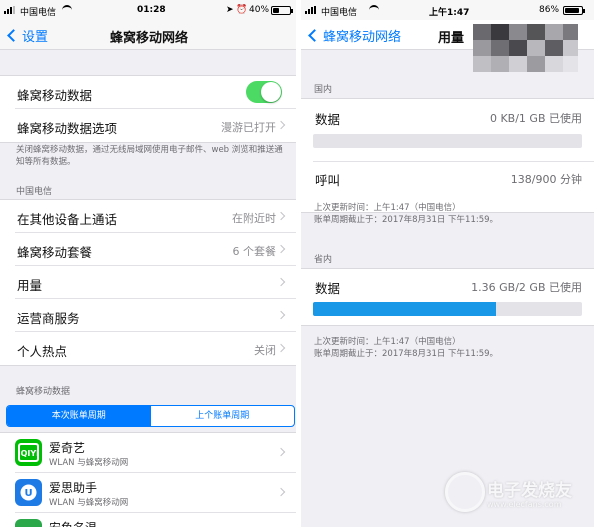 The image size is (594, 527). I want to click on domestic-data-bar, so click(447, 141).